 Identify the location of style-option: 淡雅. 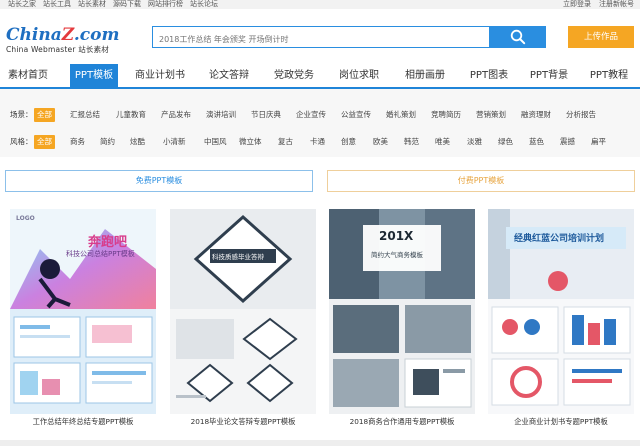
(474, 142).